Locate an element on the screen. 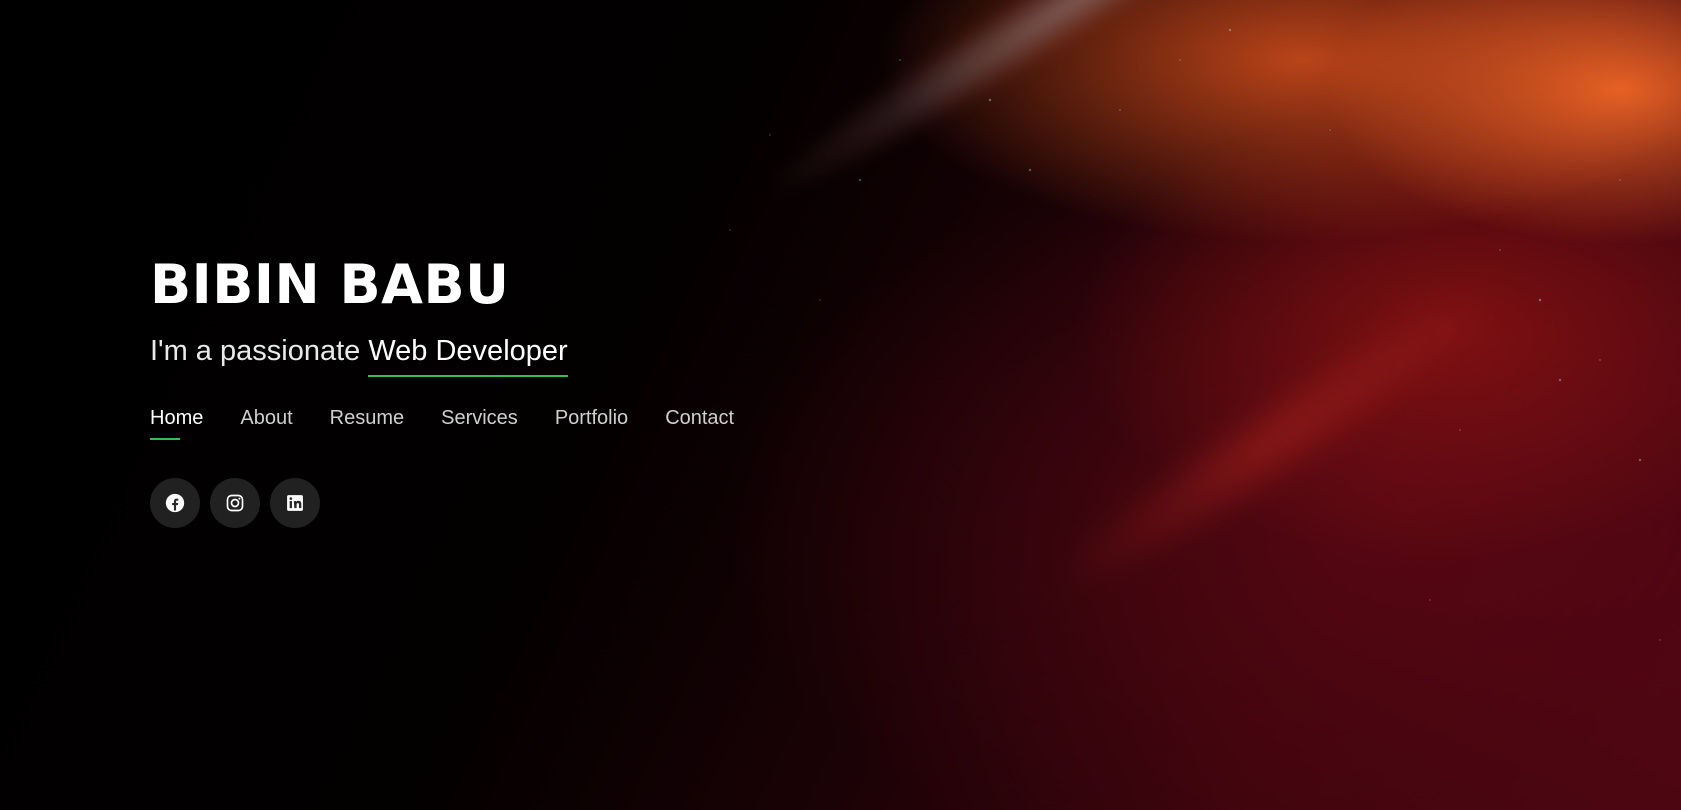 The height and width of the screenshot is (810, 1681). hero-name: BIBIN BABU is located at coordinates (330, 284).